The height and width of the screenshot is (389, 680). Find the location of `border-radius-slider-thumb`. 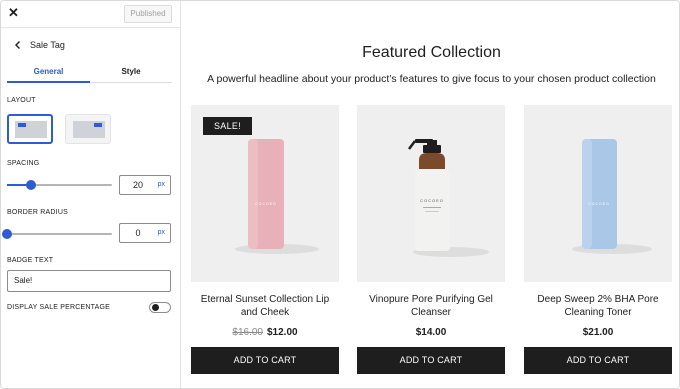

border-radius-slider-thumb is located at coordinates (7, 234).